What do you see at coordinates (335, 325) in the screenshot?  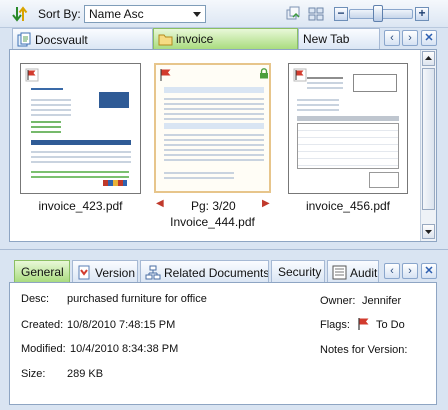 I see `flags-label: Flags:` at bounding box center [335, 325].